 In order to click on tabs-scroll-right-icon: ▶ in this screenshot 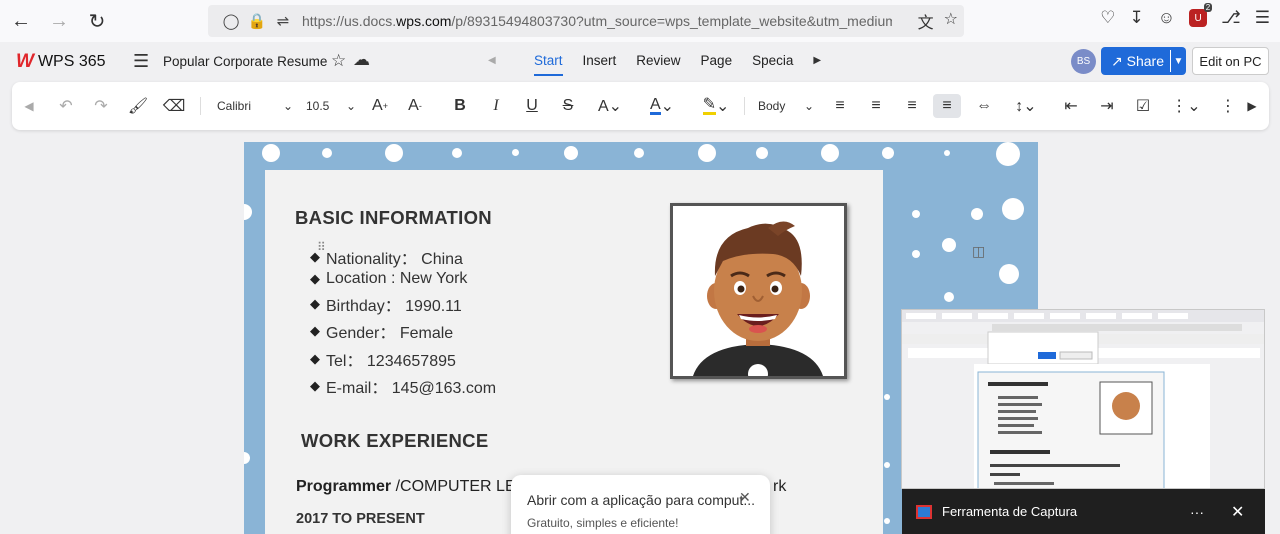, I will do `click(817, 60)`.